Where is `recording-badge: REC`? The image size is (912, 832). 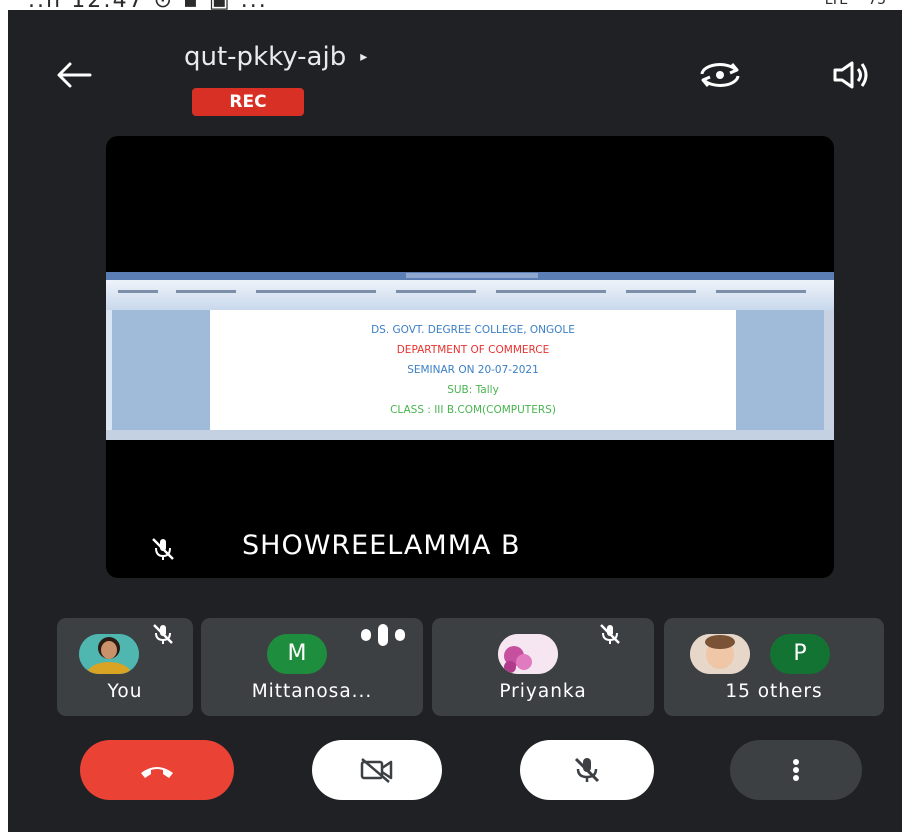 recording-badge: REC is located at coordinates (248, 102).